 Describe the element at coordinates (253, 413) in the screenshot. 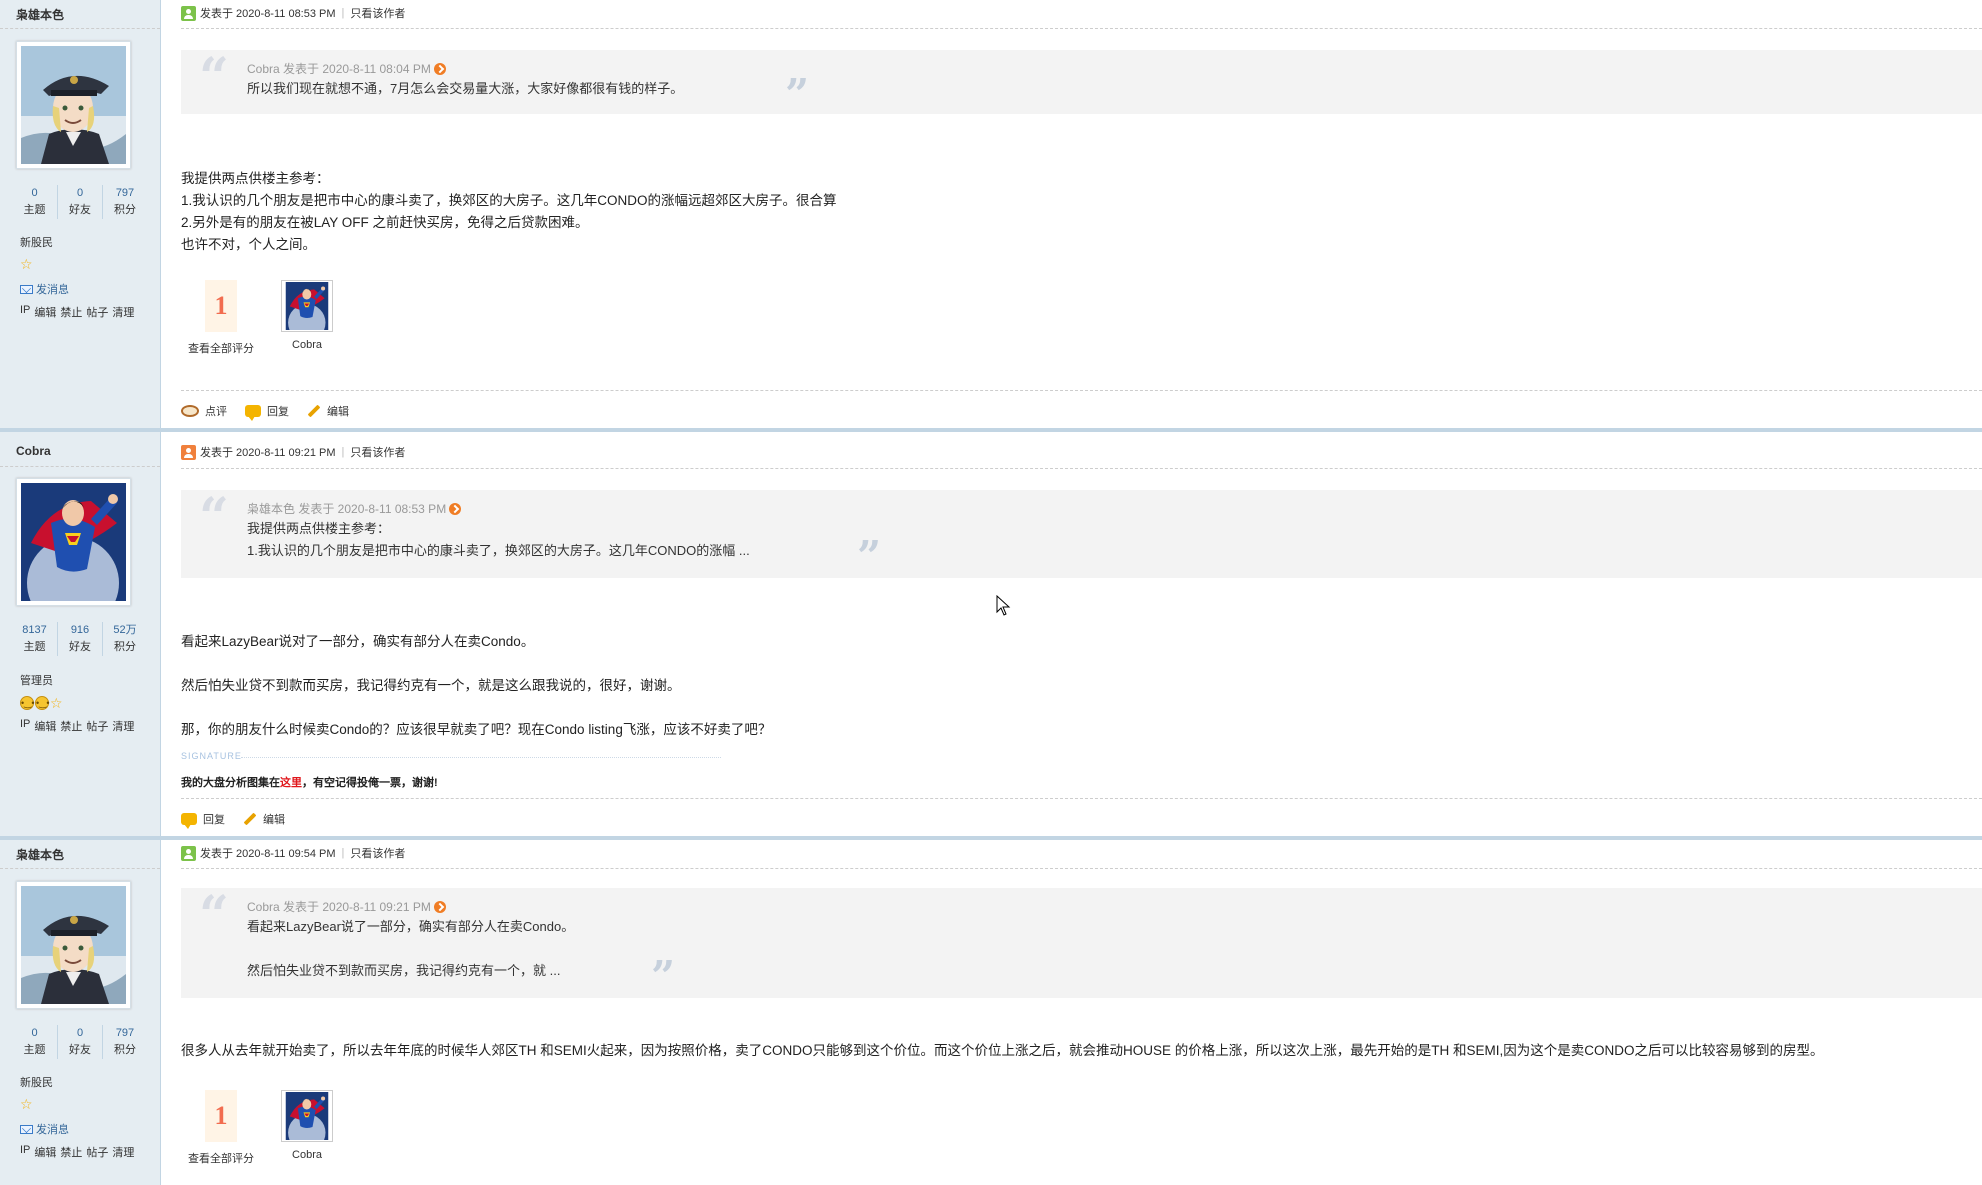

I see `reply-icon` at that location.